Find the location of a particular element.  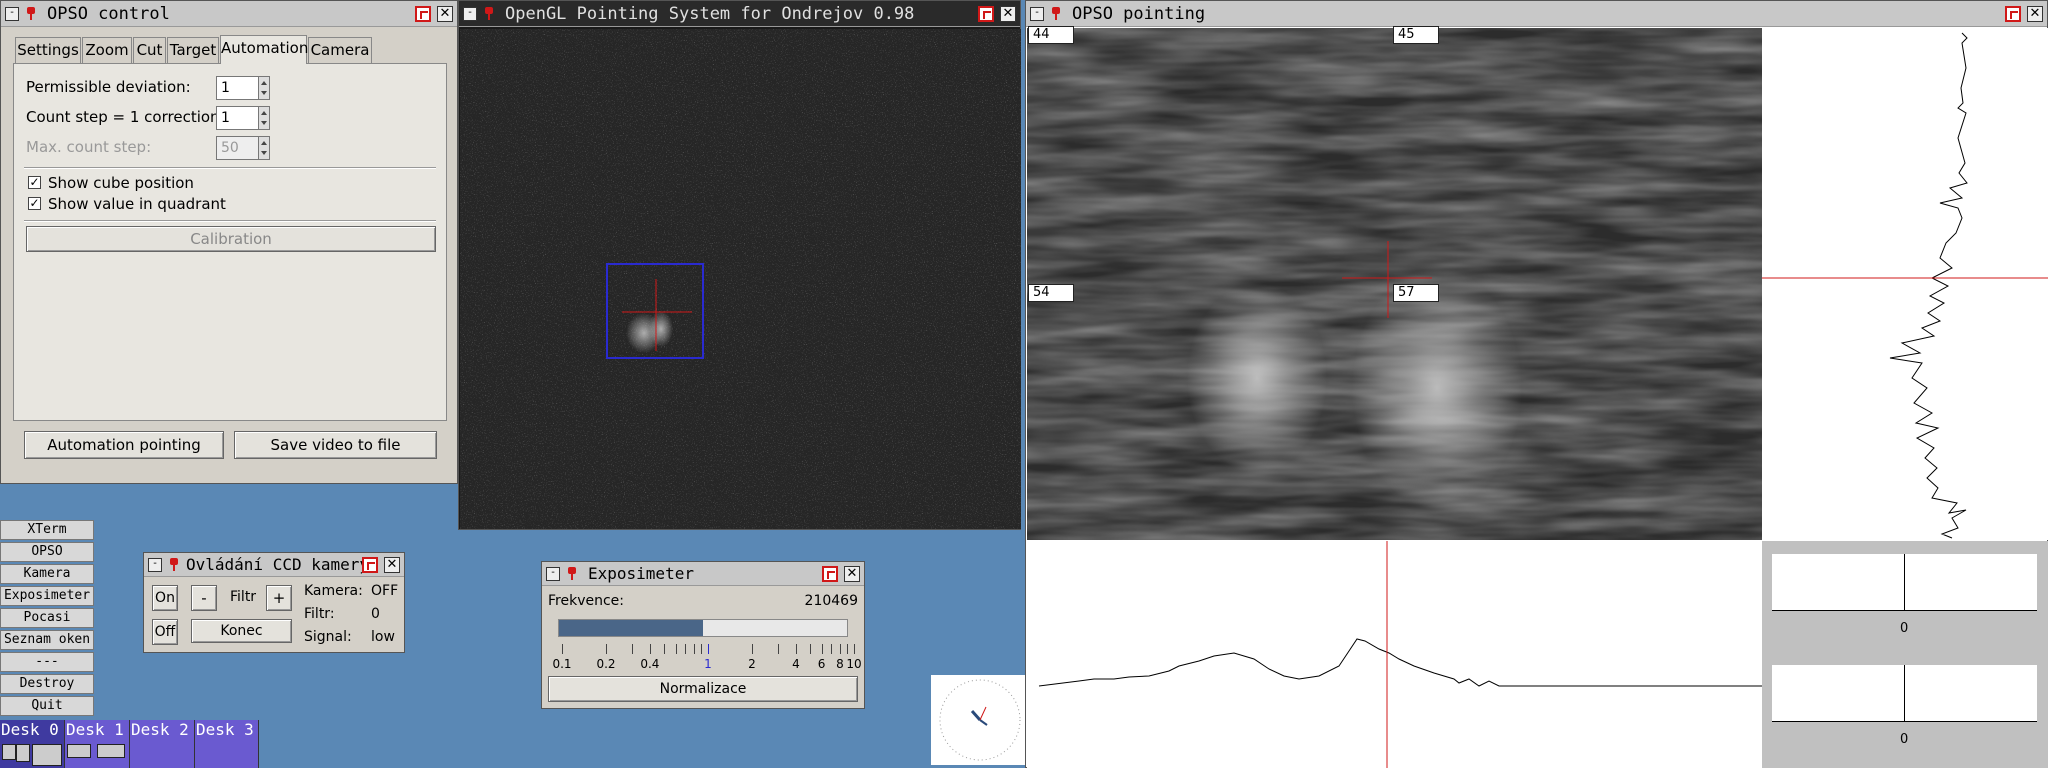

count-step-label: Count step = 1 correction: is located at coordinates (125, 117).